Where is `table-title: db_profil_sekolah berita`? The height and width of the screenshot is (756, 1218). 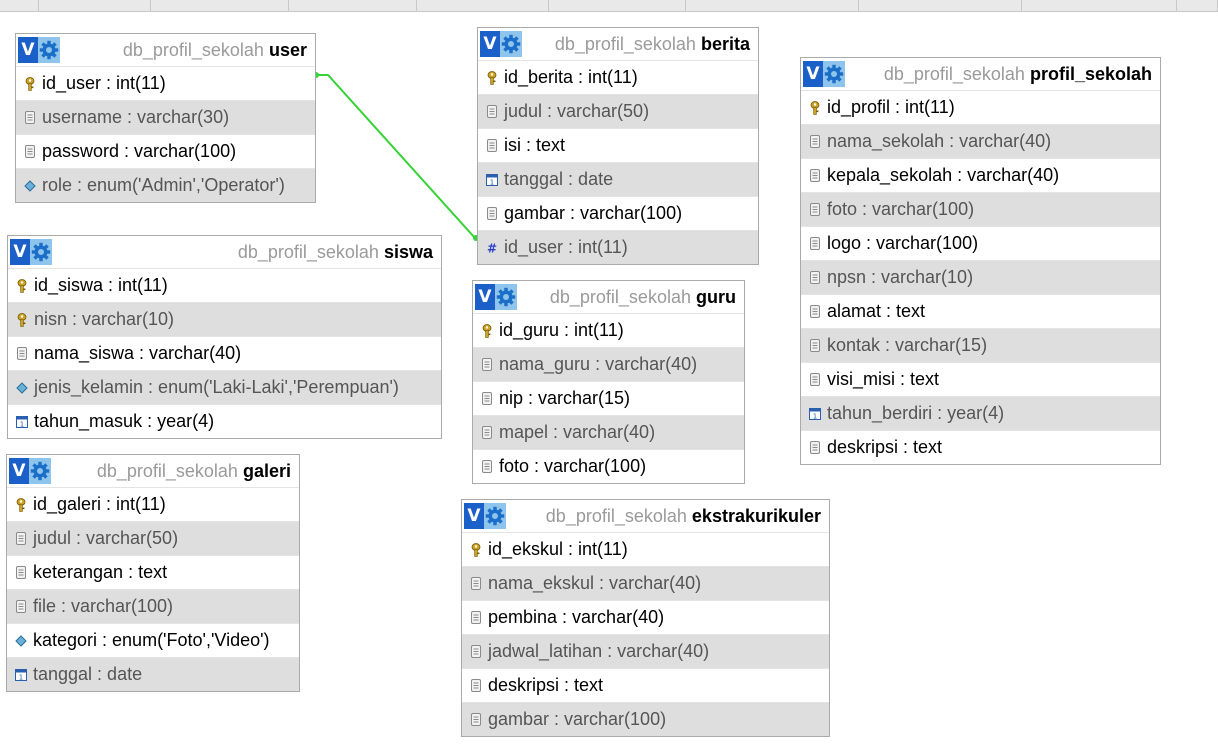 table-title: db_profil_sekolah berita is located at coordinates (640, 44).